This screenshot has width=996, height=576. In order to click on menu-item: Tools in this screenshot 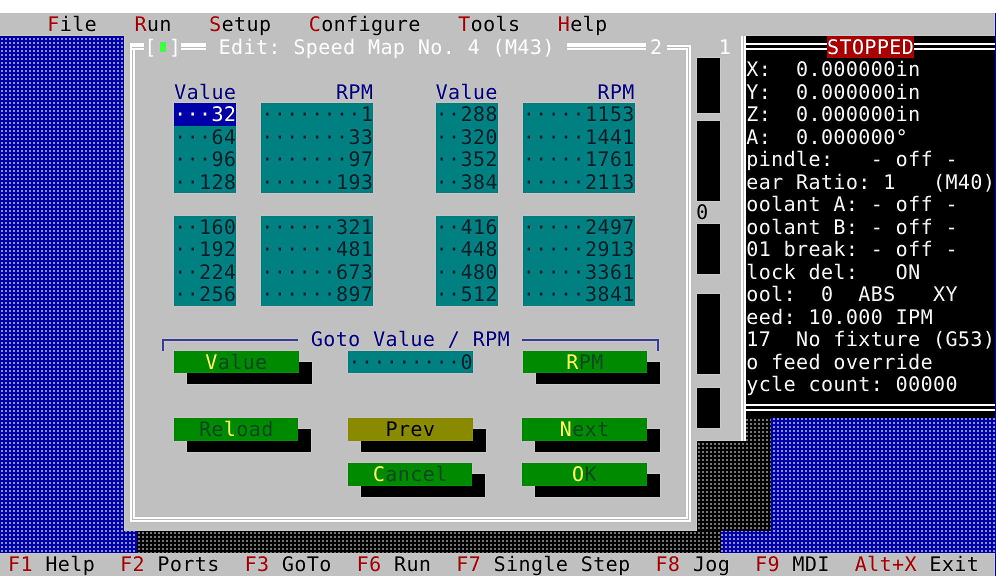, I will do `click(489, 24)`.